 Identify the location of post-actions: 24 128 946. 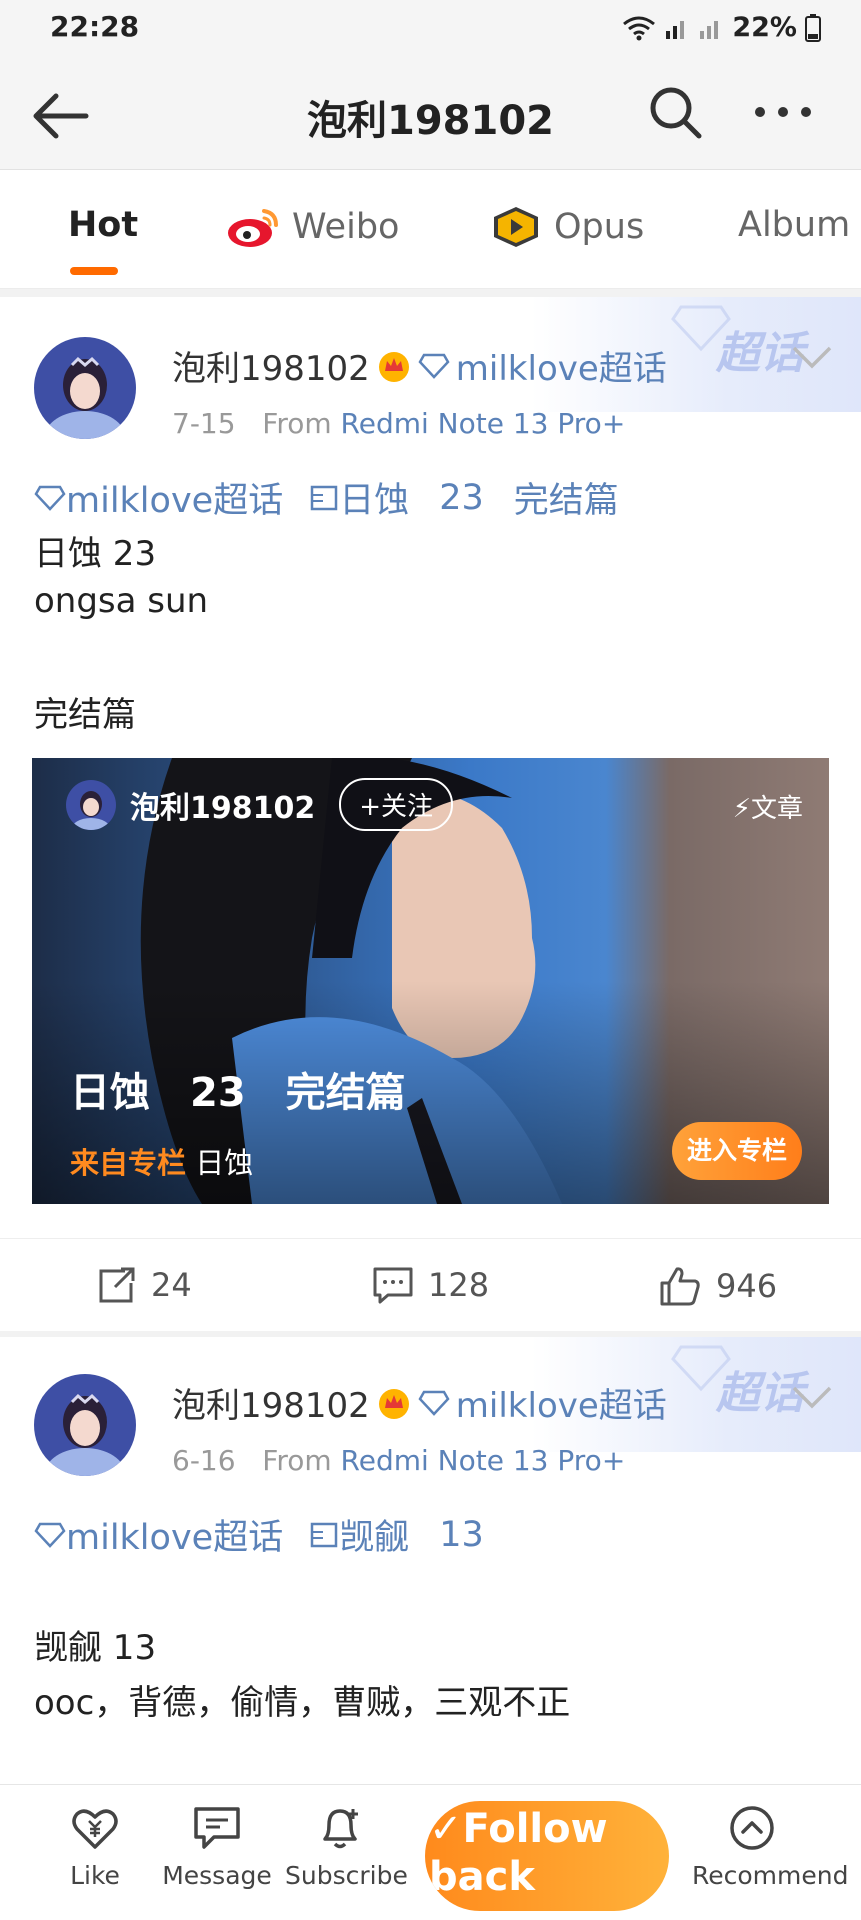
(430, 1284).